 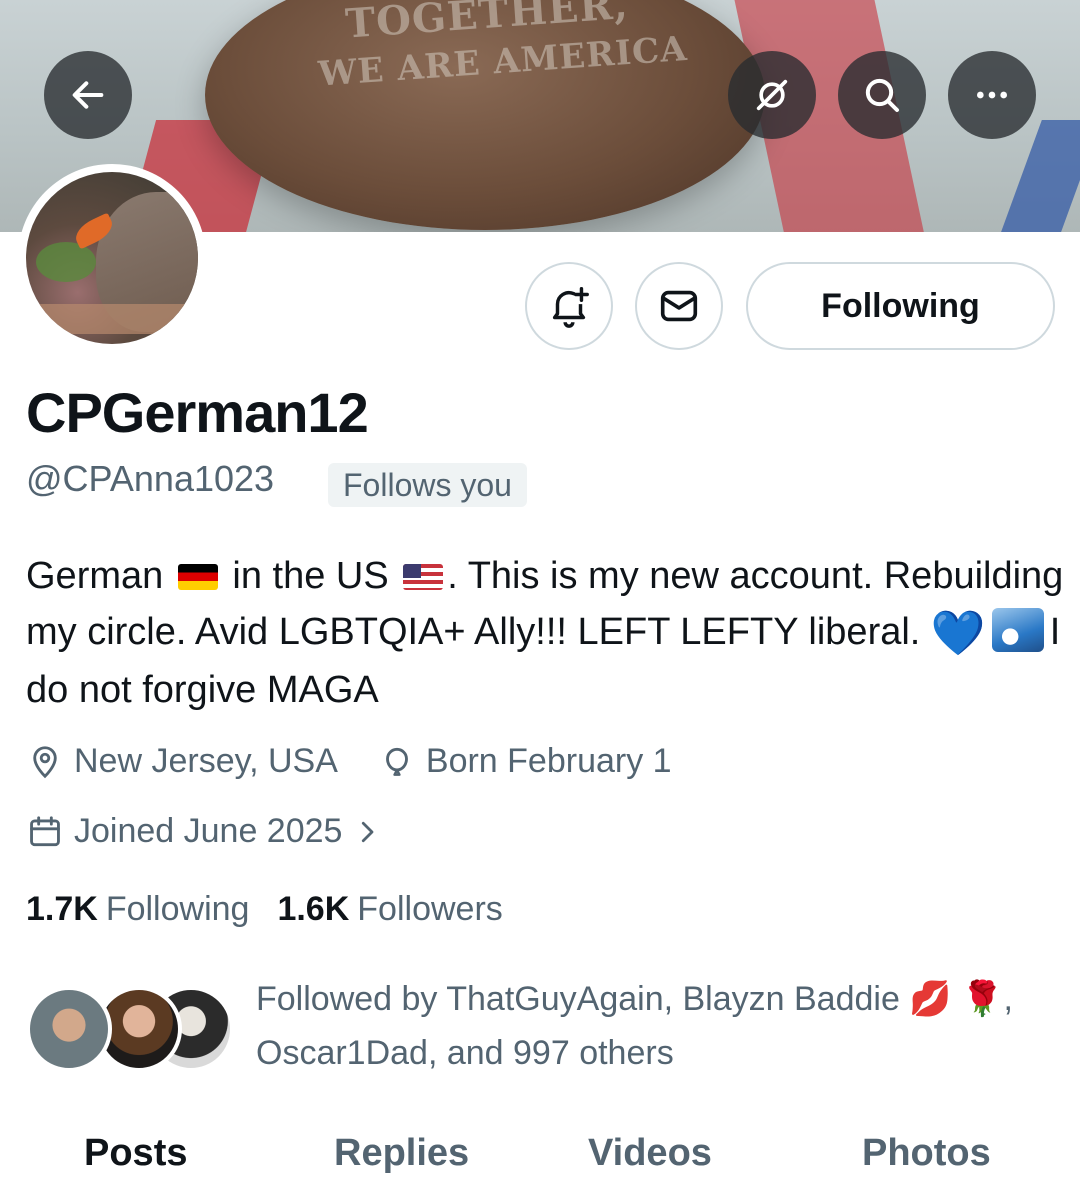 What do you see at coordinates (926, 1153) in the screenshot?
I see `tab-photos: Photos` at bounding box center [926, 1153].